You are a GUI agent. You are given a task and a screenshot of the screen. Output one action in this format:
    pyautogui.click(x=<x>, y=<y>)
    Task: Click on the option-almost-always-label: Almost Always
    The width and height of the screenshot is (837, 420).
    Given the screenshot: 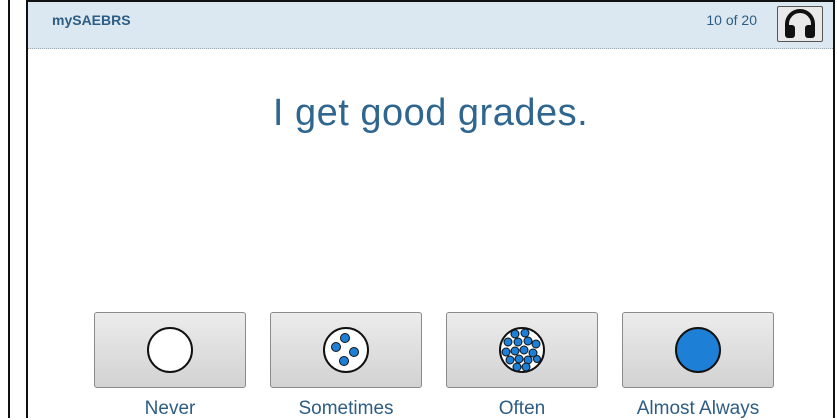 What is the action you would take?
    pyautogui.click(x=698, y=408)
    